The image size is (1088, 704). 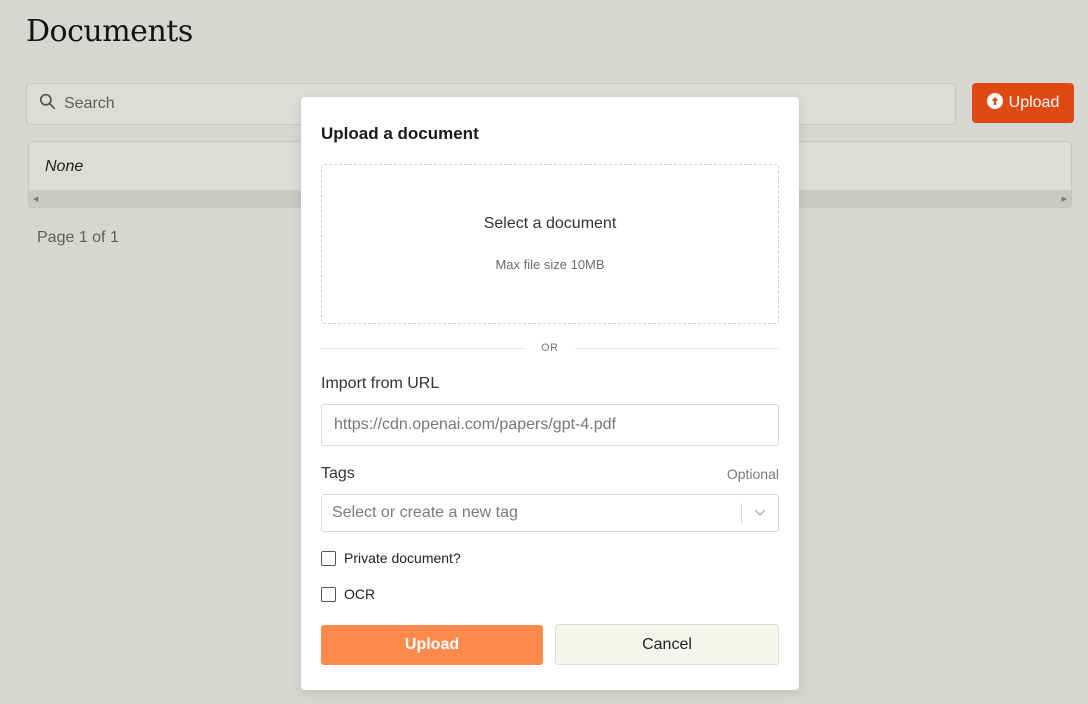 I want to click on chevron-down-icon, so click(x=760, y=513).